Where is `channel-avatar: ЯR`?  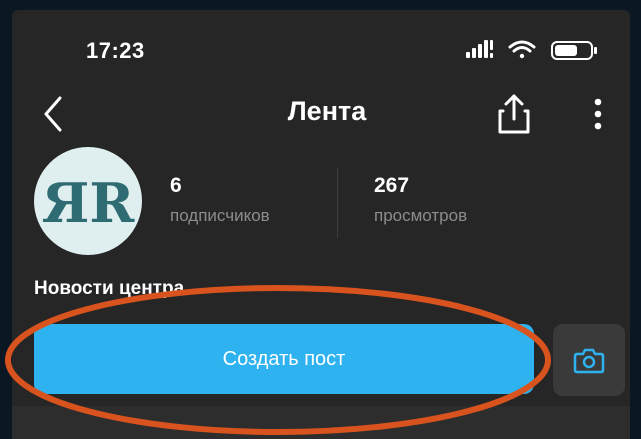 channel-avatar: ЯR is located at coordinates (88, 201).